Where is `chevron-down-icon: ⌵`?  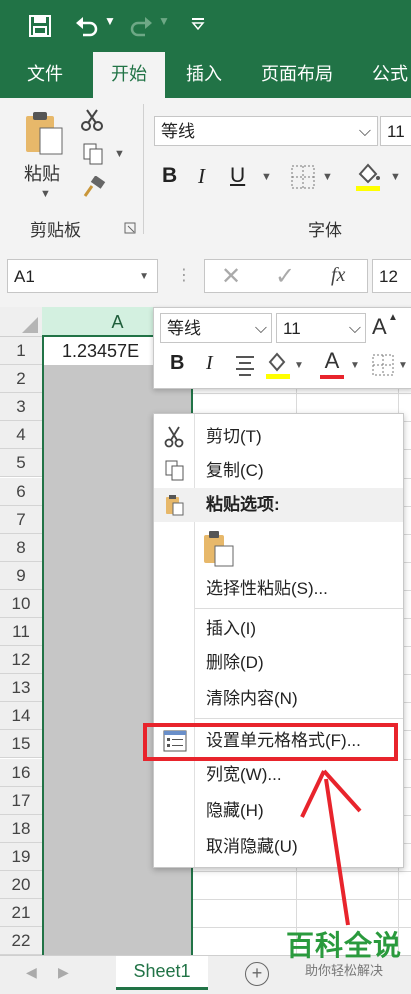 chevron-down-icon: ⌵ is located at coordinates (365, 132).